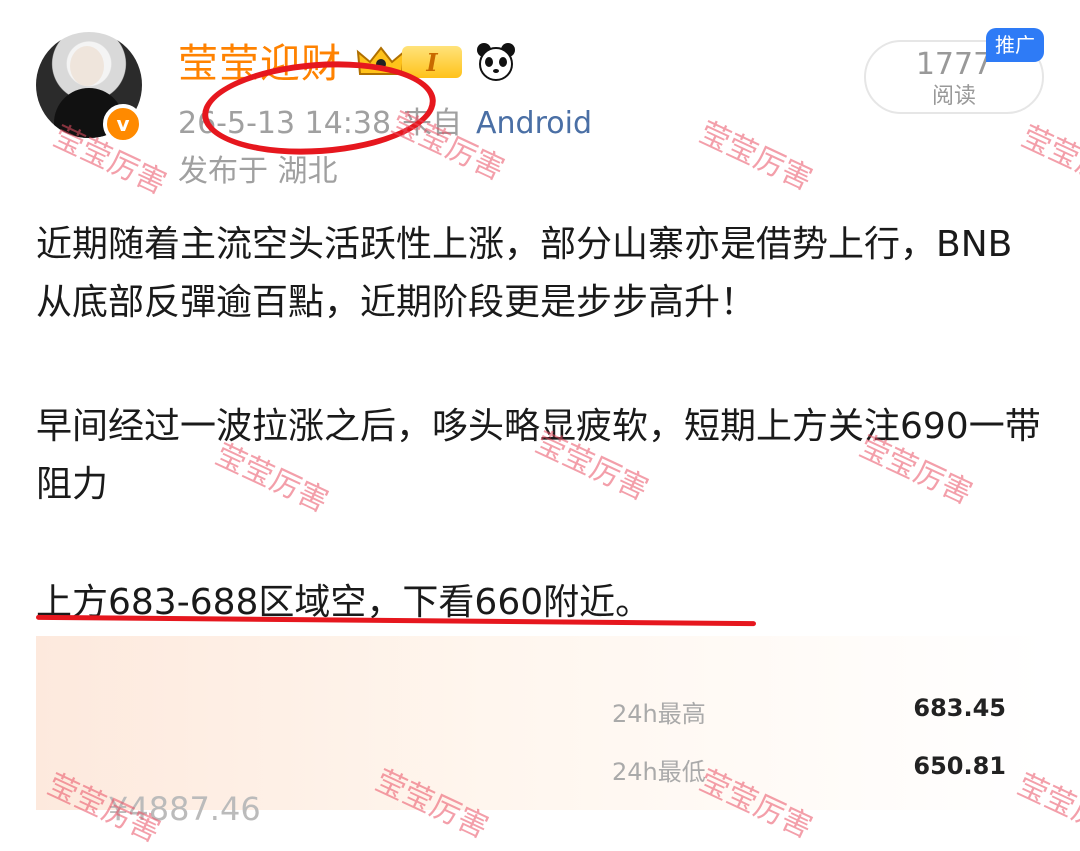 This screenshot has width=1080, height=851. What do you see at coordinates (87, 66) in the screenshot?
I see `avatar-face` at bounding box center [87, 66].